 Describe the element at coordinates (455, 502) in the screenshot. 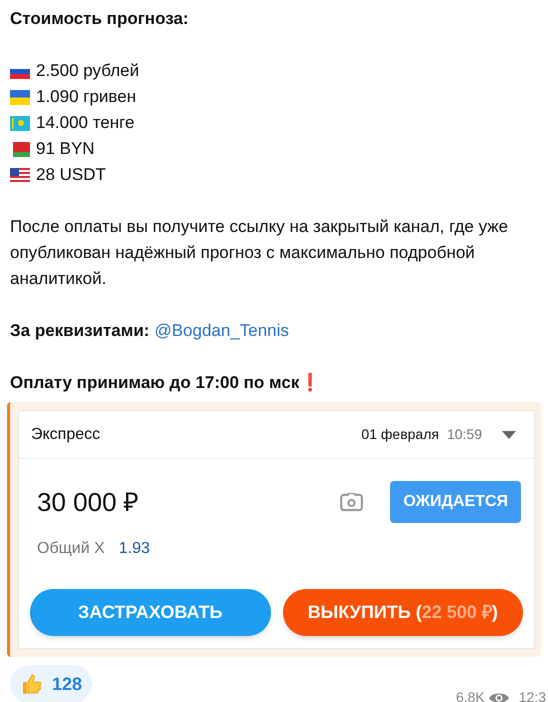

I see `status-badge: ОЖИДАЕТСЯ` at that location.